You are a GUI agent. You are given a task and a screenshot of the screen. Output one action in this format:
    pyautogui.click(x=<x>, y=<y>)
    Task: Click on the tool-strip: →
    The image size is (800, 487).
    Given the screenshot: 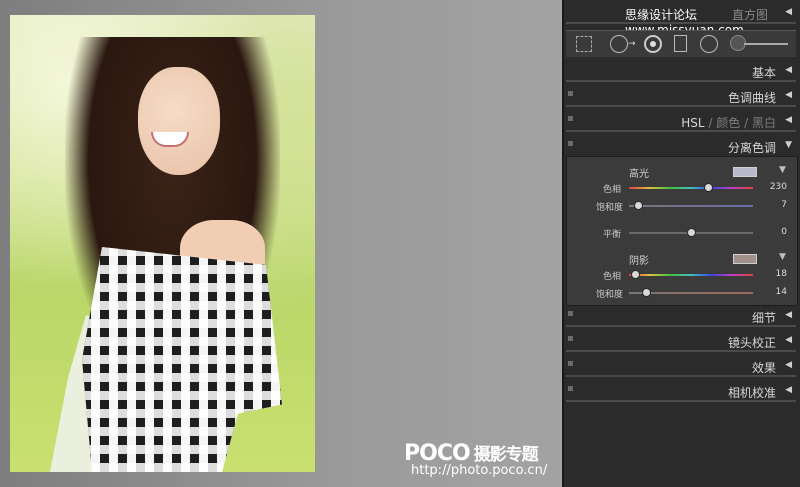 What is the action you would take?
    pyautogui.click(x=681, y=43)
    